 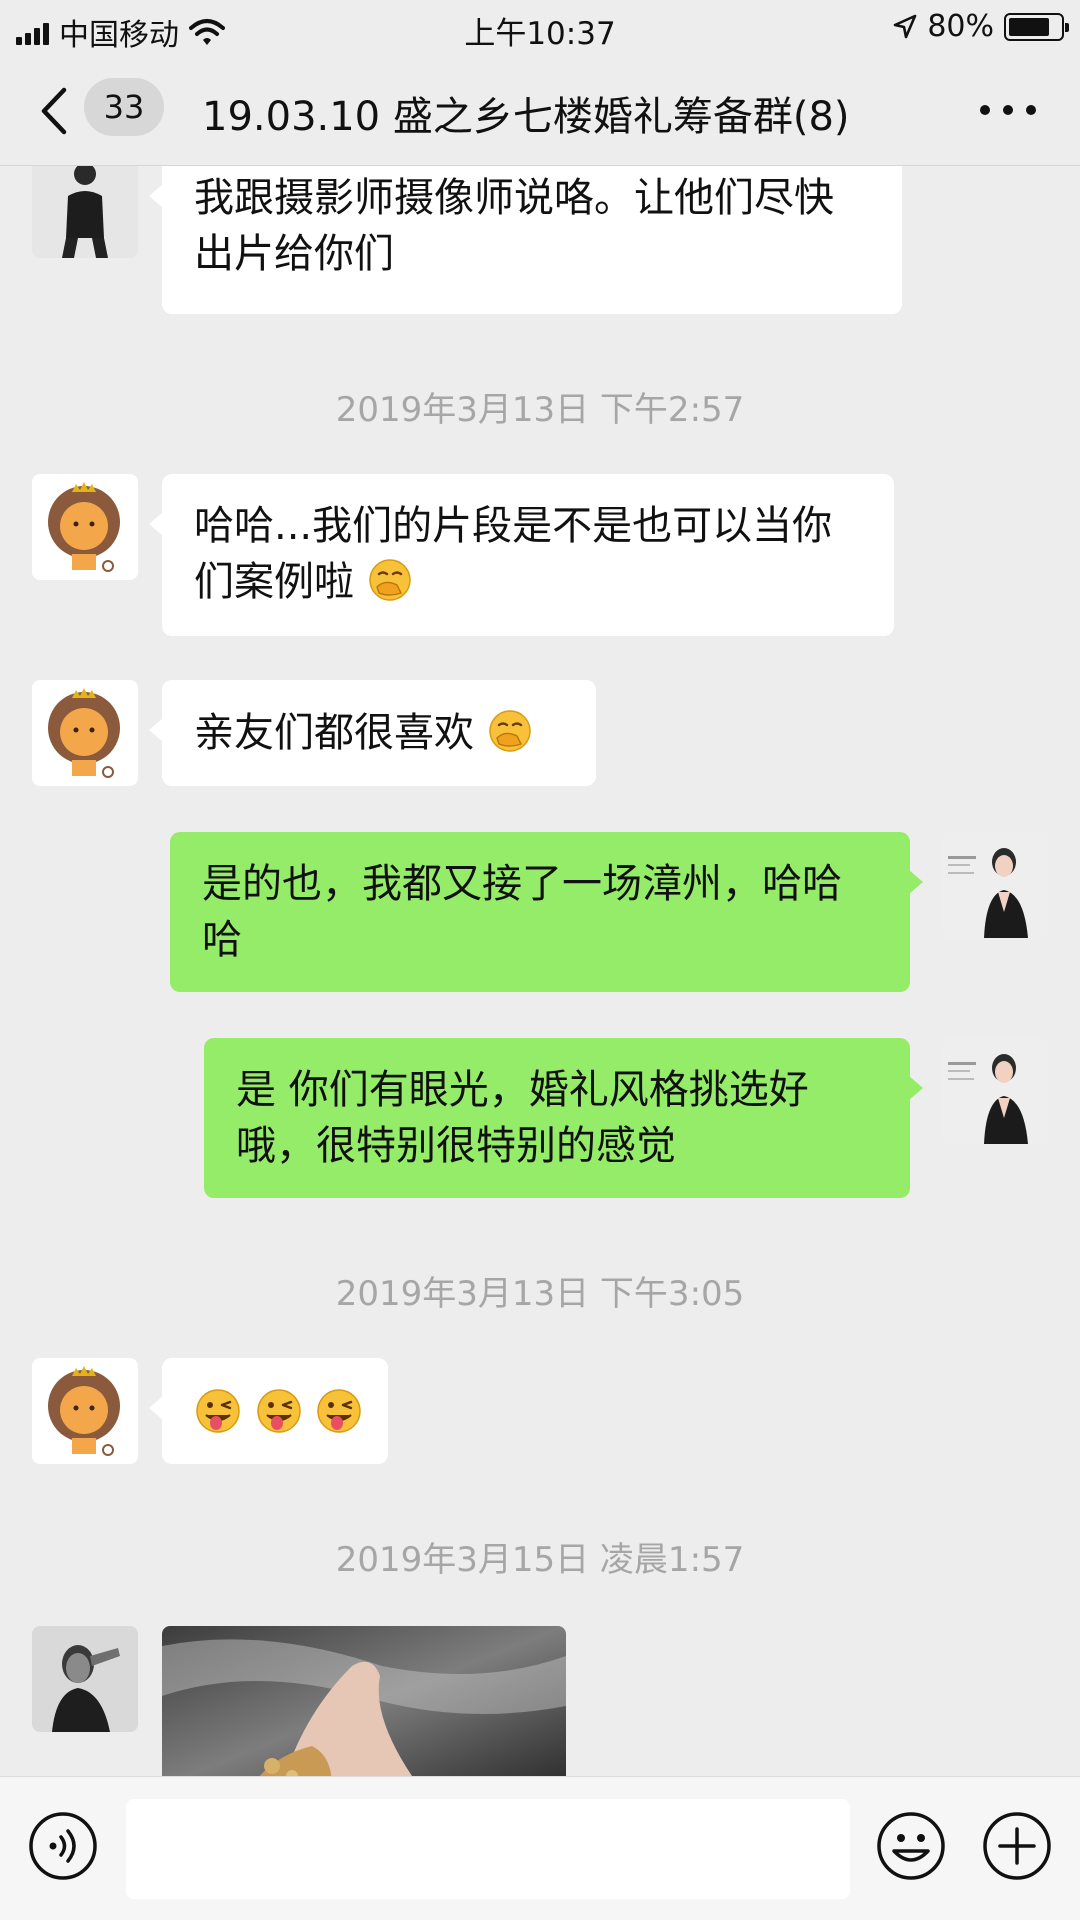 What do you see at coordinates (905, 26) in the screenshot?
I see `location-arrow-icon` at bounding box center [905, 26].